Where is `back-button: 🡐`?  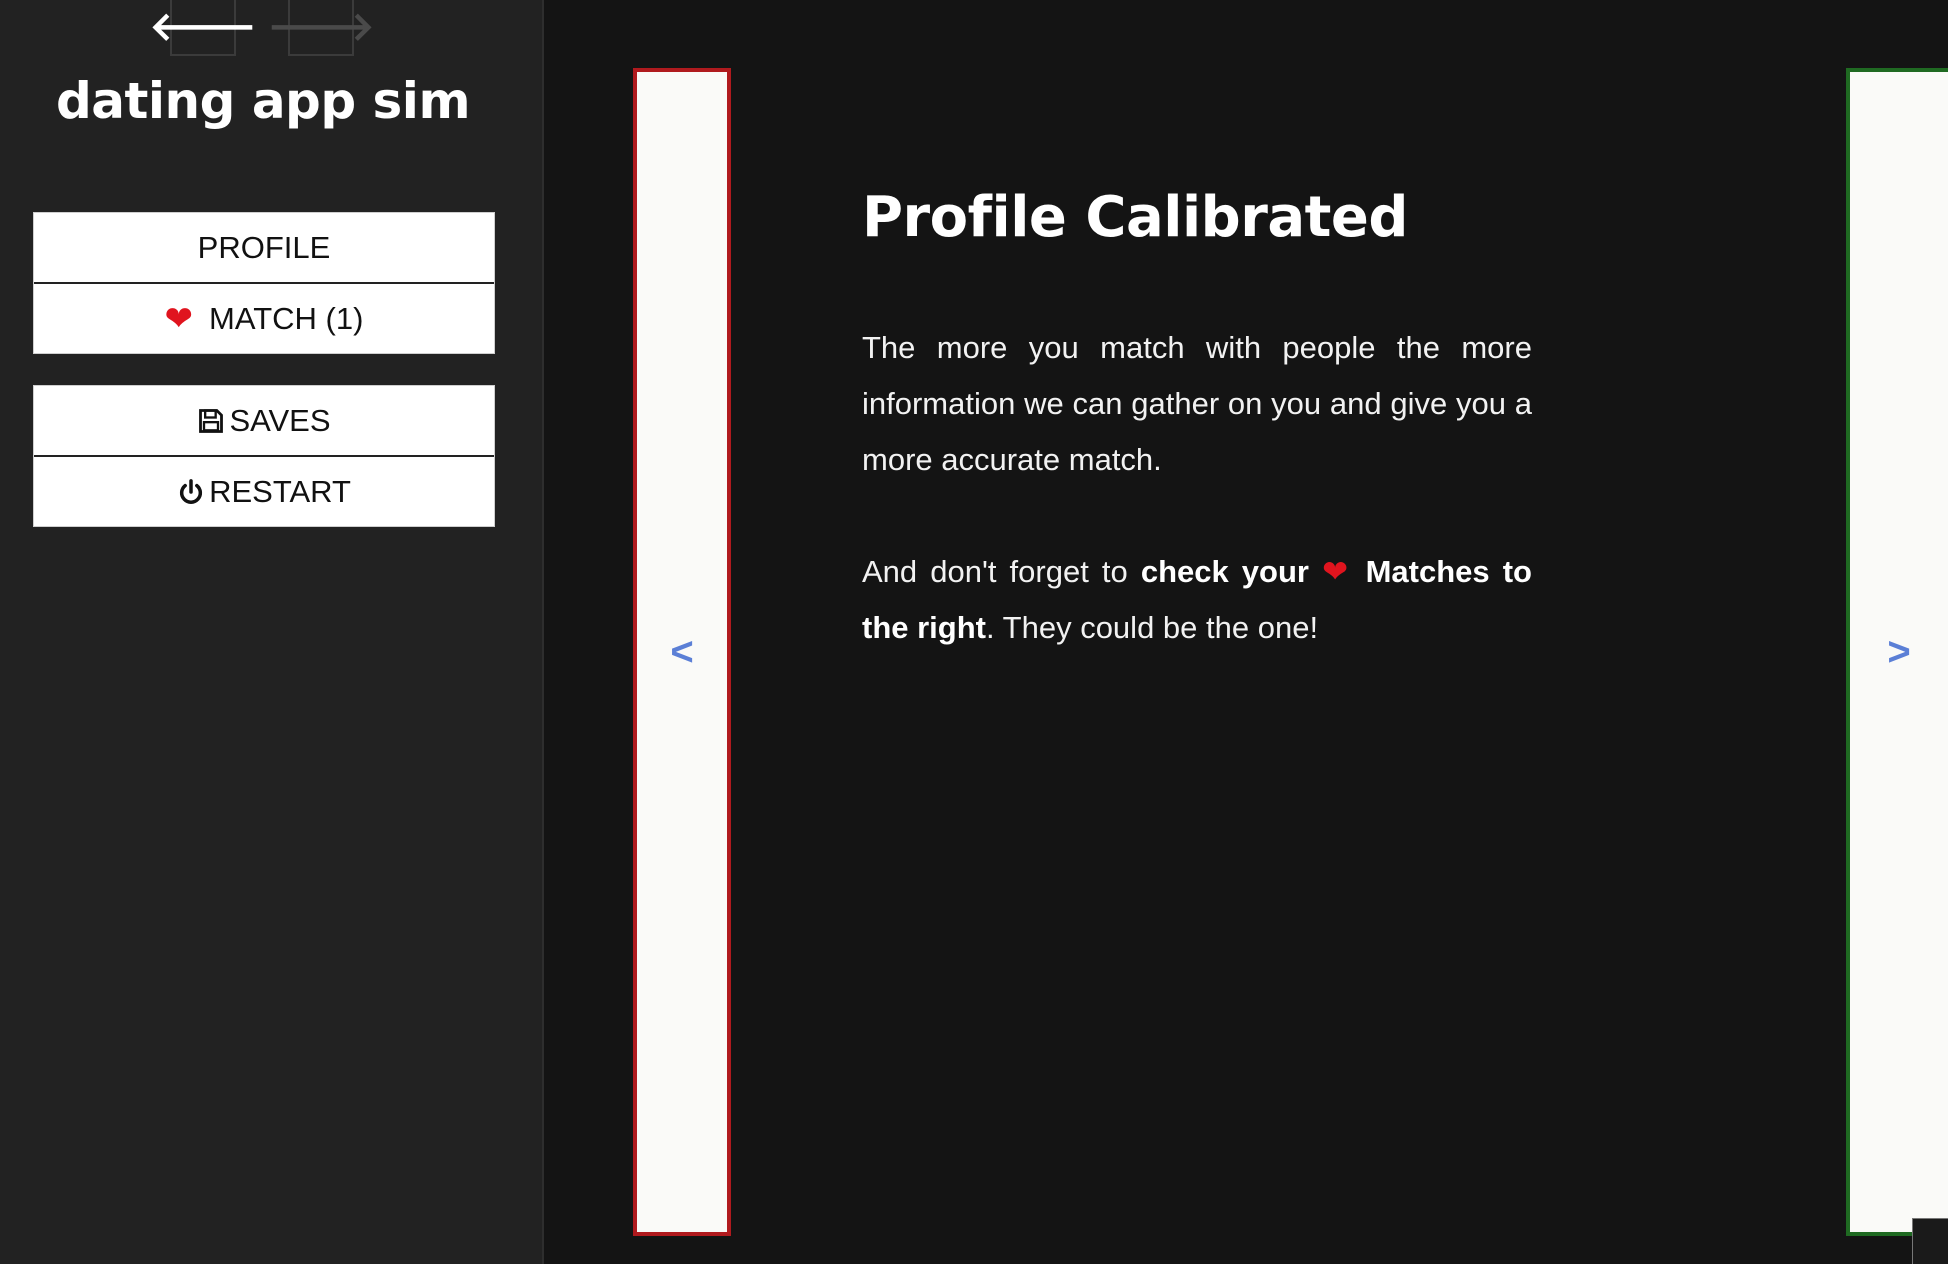
back-button: 🡐 is located at coordinates (203, 28).